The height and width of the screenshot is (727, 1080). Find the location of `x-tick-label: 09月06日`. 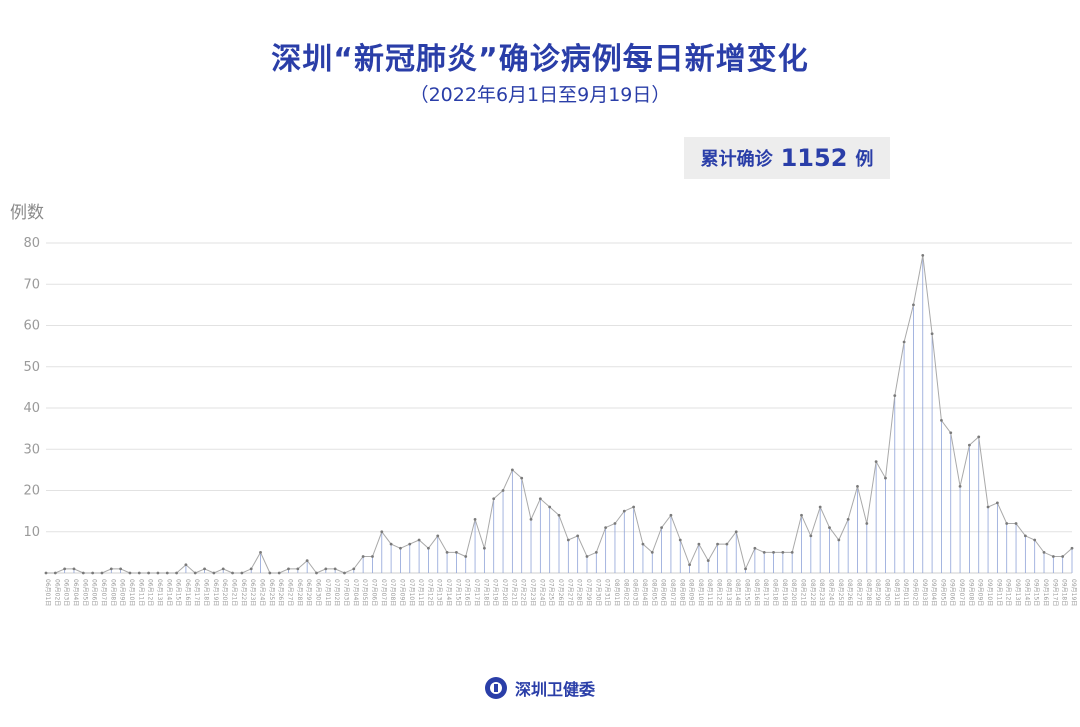

x-tick-label: 09月06日 is located at coordinates (952, 592).